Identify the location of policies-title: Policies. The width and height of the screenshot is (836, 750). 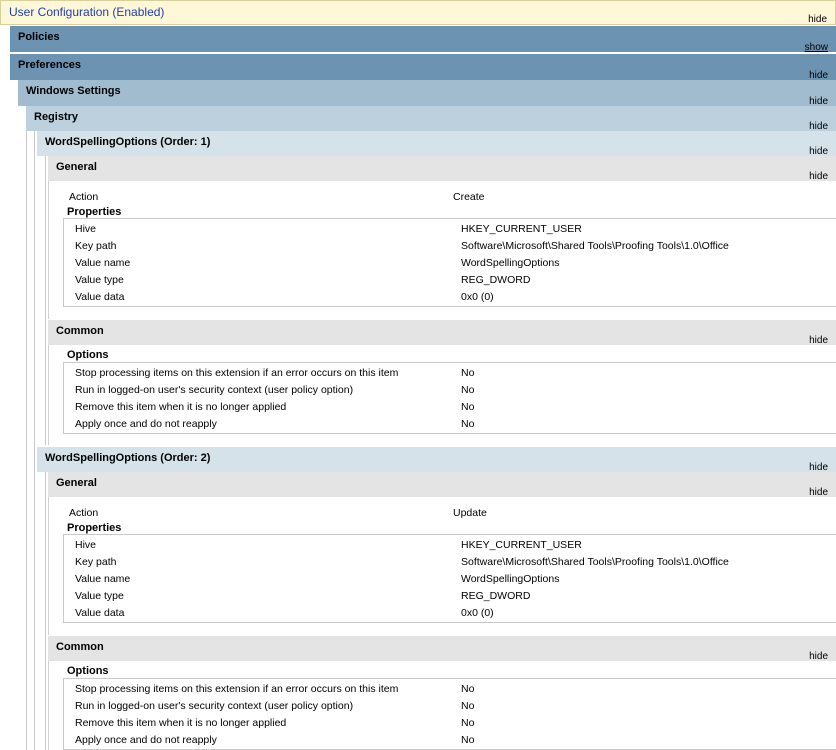
(39, 37).